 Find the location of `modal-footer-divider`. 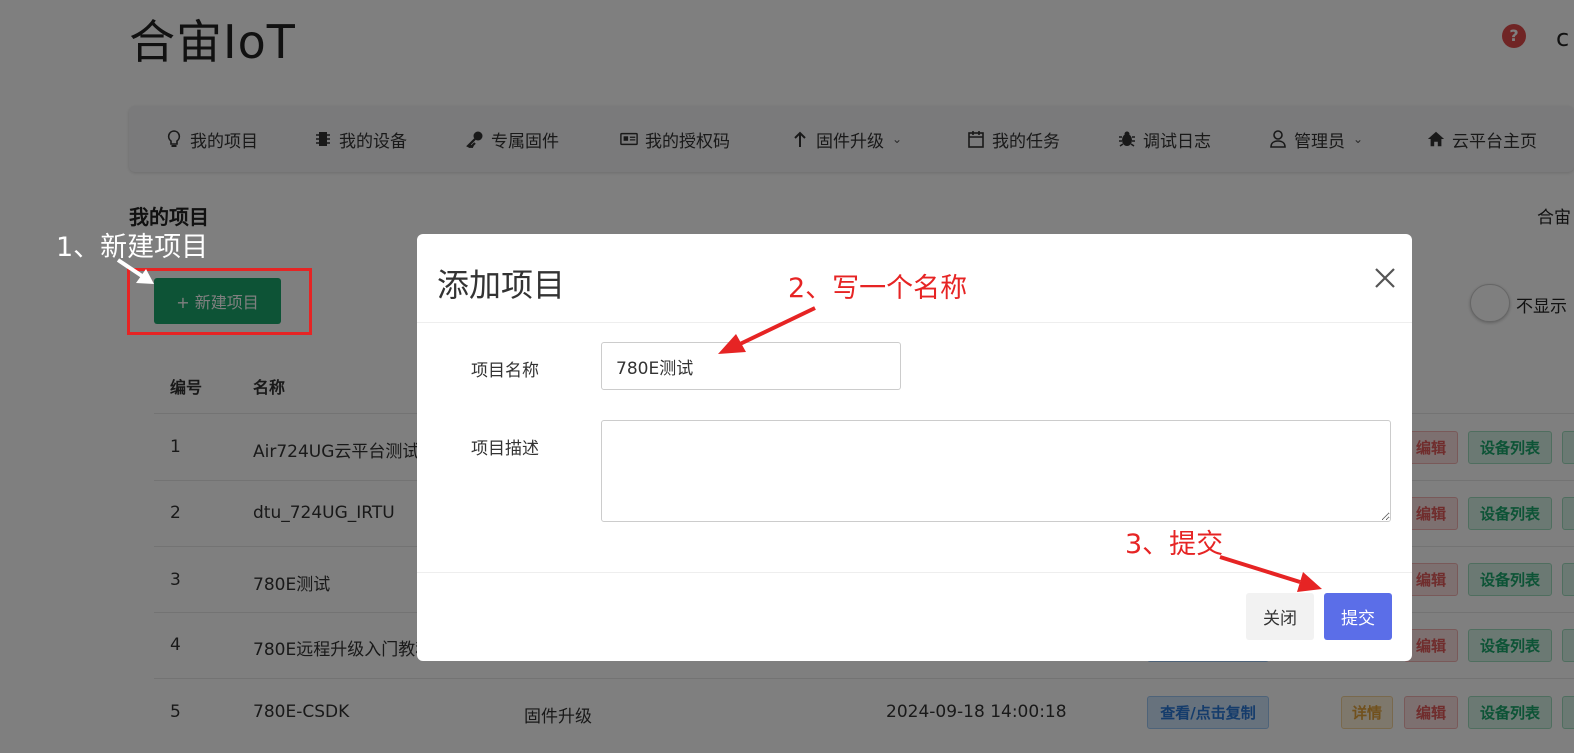

modal-footer-divider is located at coordinates (914, 572).